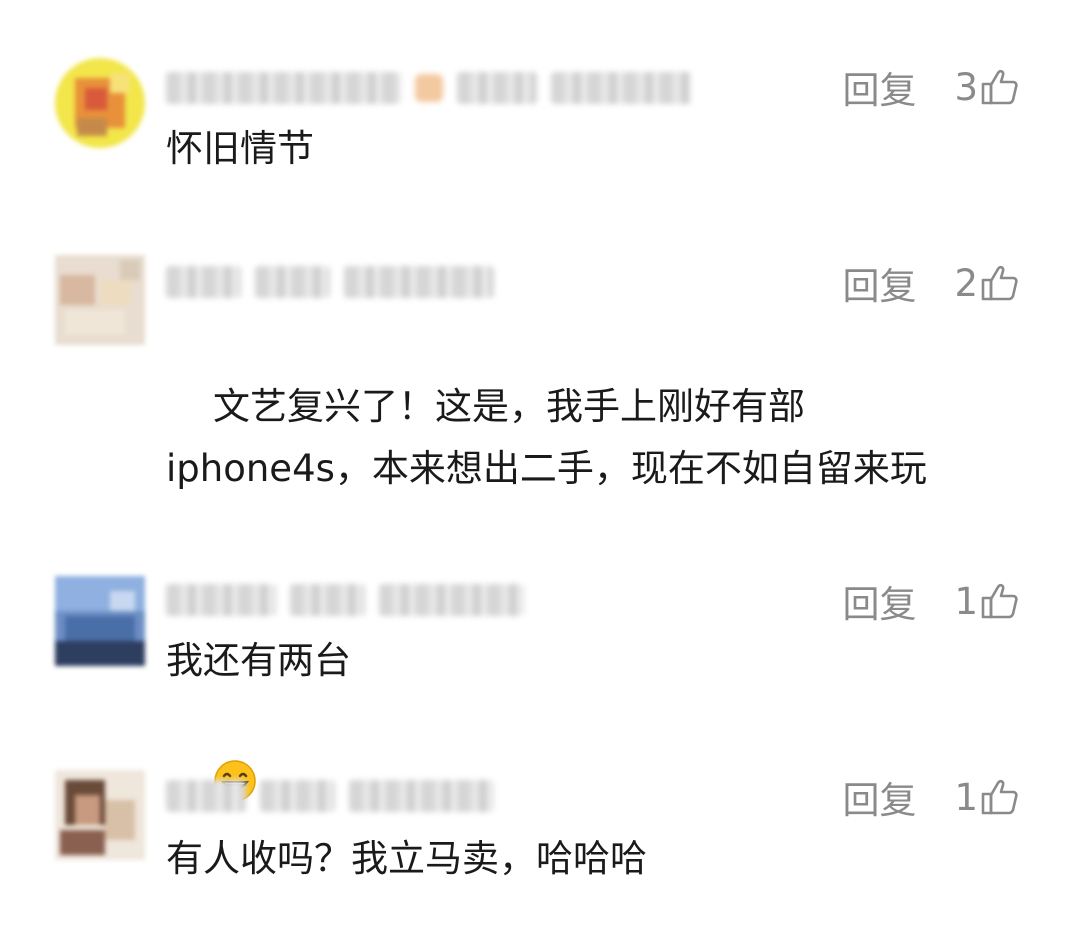  I want to click on comment-actions: 回复 2, so click(931, 283).